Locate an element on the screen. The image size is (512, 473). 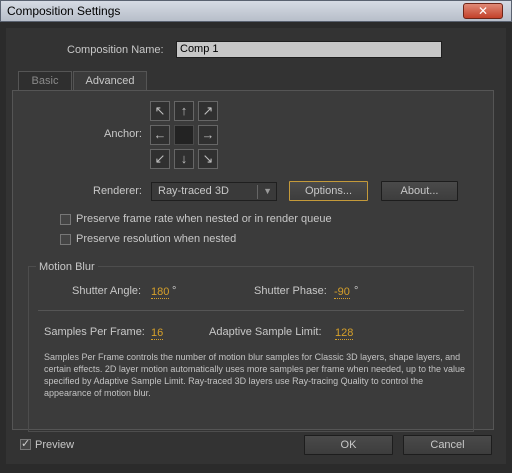
preview-checkbox is located at coordinates (25, 443).